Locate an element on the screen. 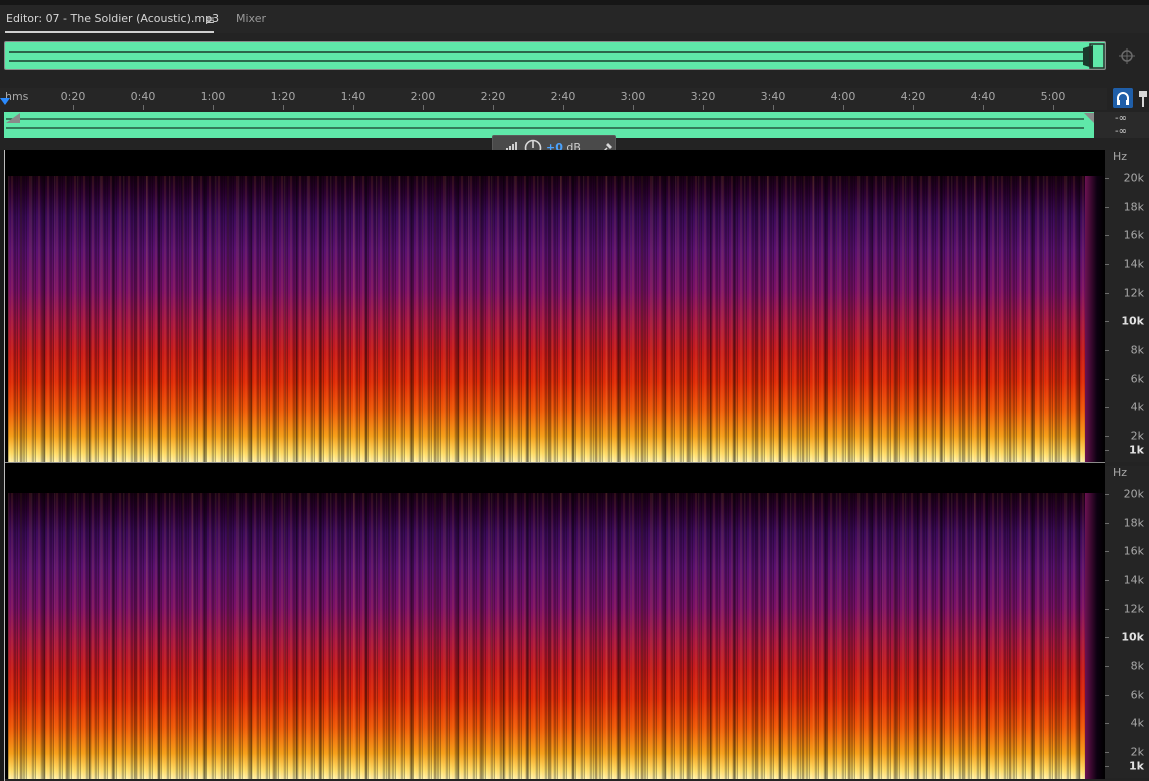  zoom-navigator-icon is located at coordinates (1127, 56).